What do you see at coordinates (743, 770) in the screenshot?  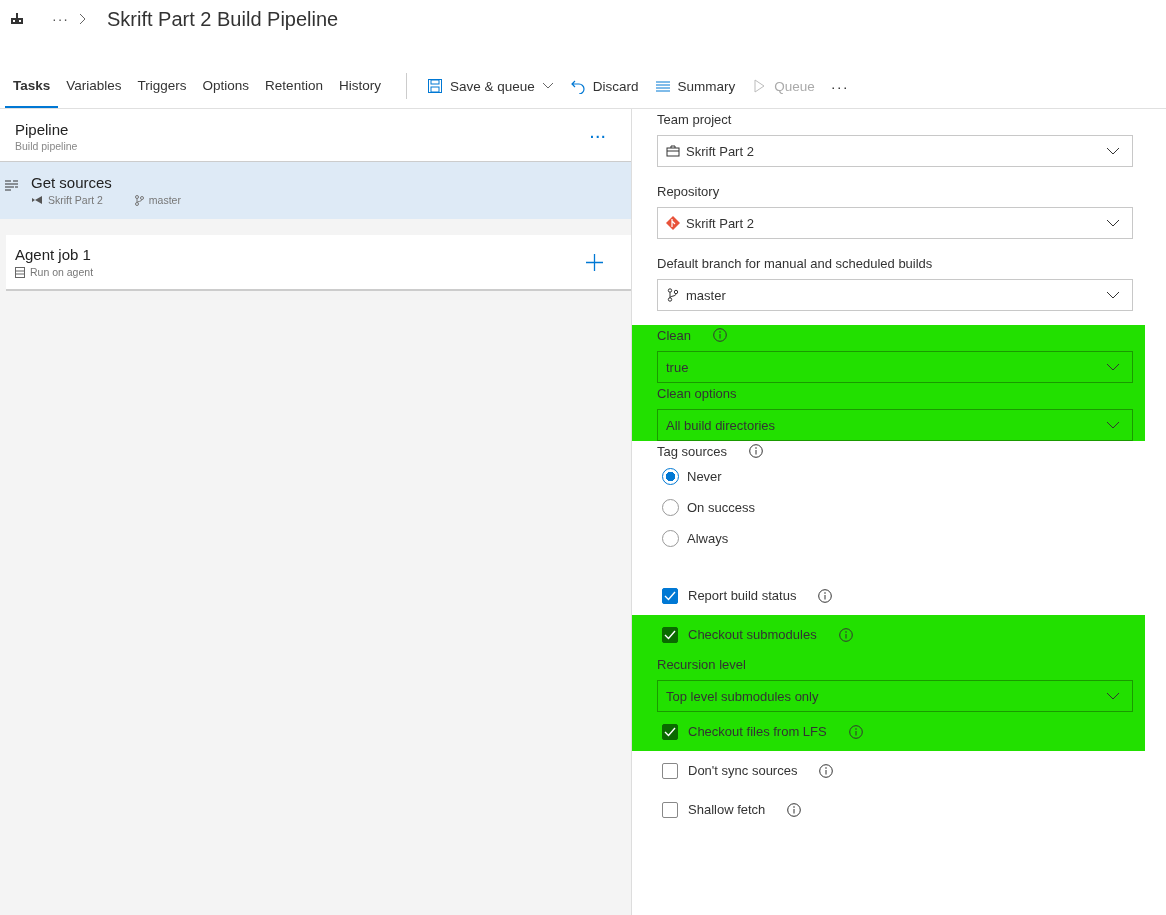 I see `checkbox-label: Don't sync sources` at bounding box center [743, 770].